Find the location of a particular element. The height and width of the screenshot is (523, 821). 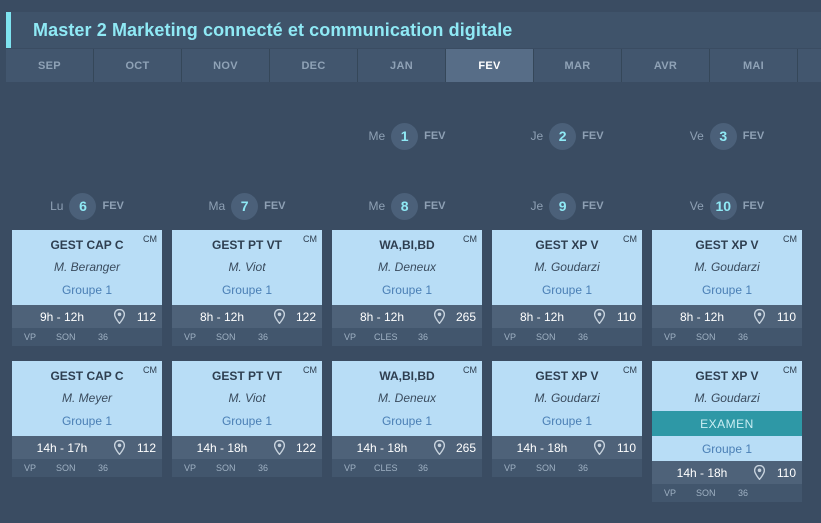

session-type-badge: CM is located at coordinates (470, 370).